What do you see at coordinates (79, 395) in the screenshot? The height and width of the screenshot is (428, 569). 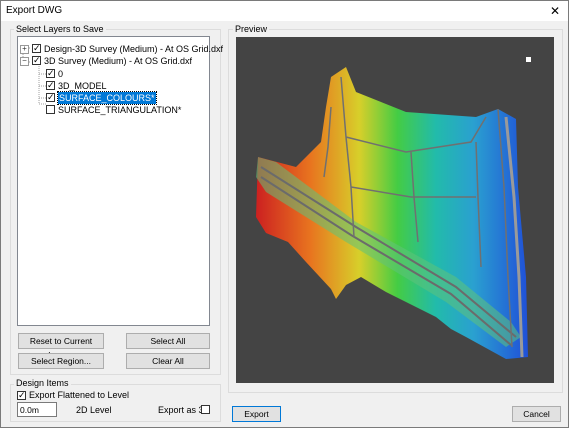 I see `export-flattened-label: Export Flattened to Level` at bounding box center [79, 395].